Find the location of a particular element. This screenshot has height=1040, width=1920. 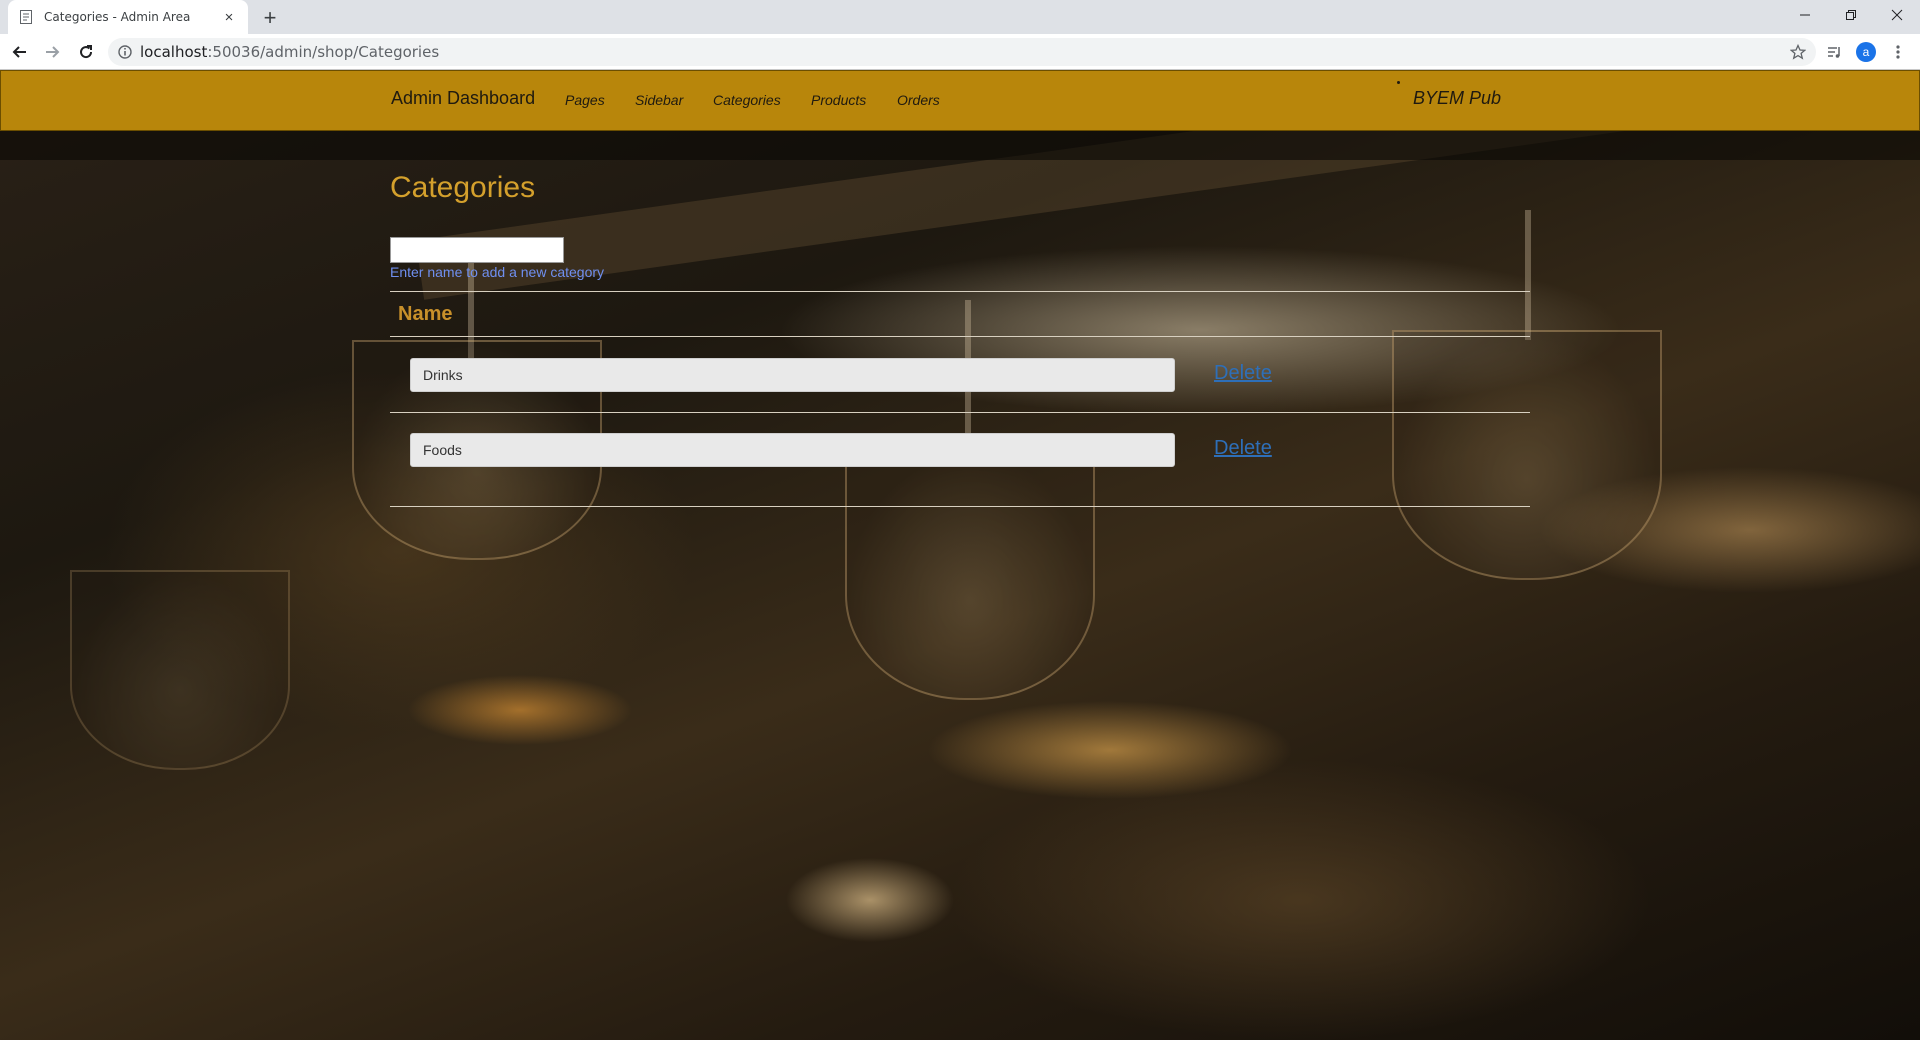

decorative-dot is located at coordinates (1398, 82).